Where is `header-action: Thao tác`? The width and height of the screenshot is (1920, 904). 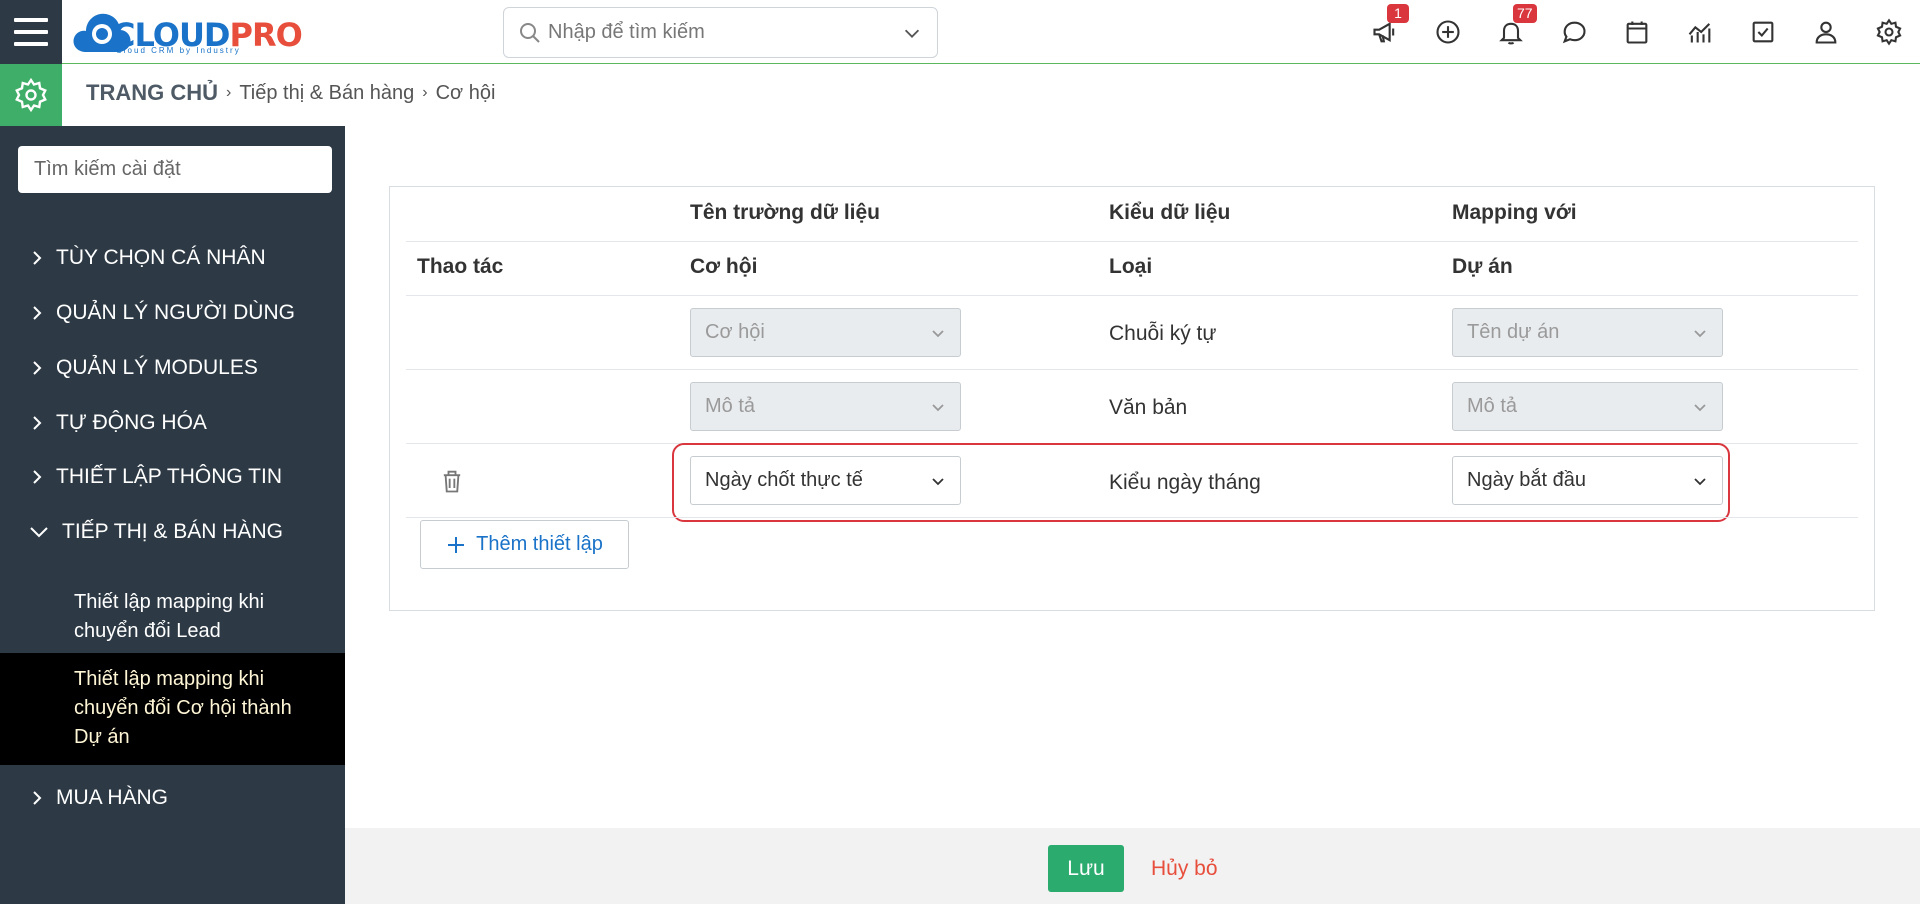
header-action: Thao tác is located at coordinates (460, 266).